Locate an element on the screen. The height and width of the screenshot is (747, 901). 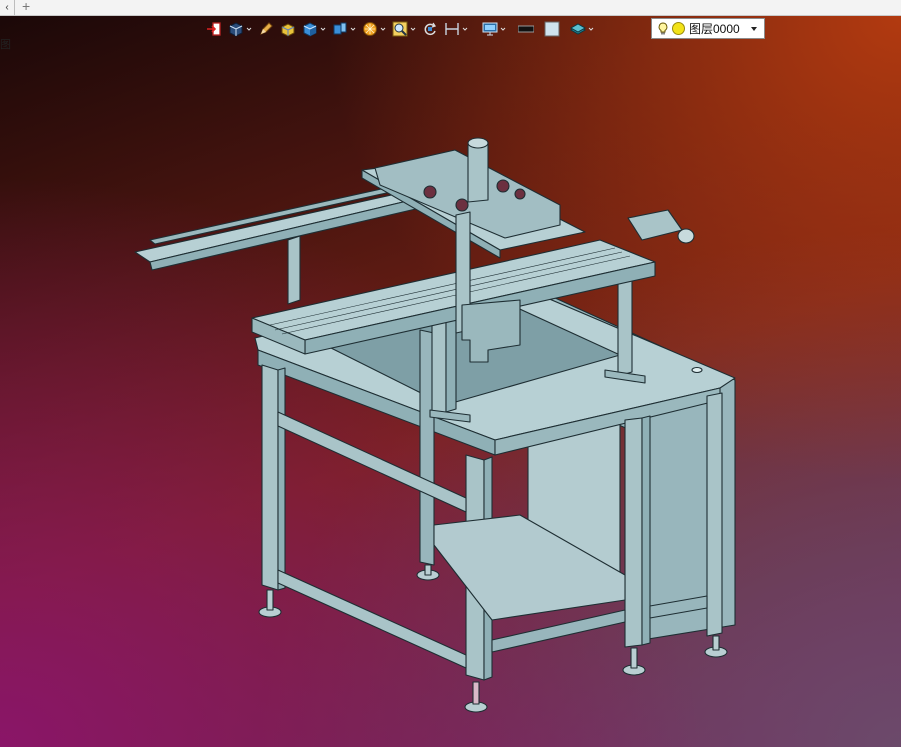
front-left-leg is located at coordinates (270, 477).